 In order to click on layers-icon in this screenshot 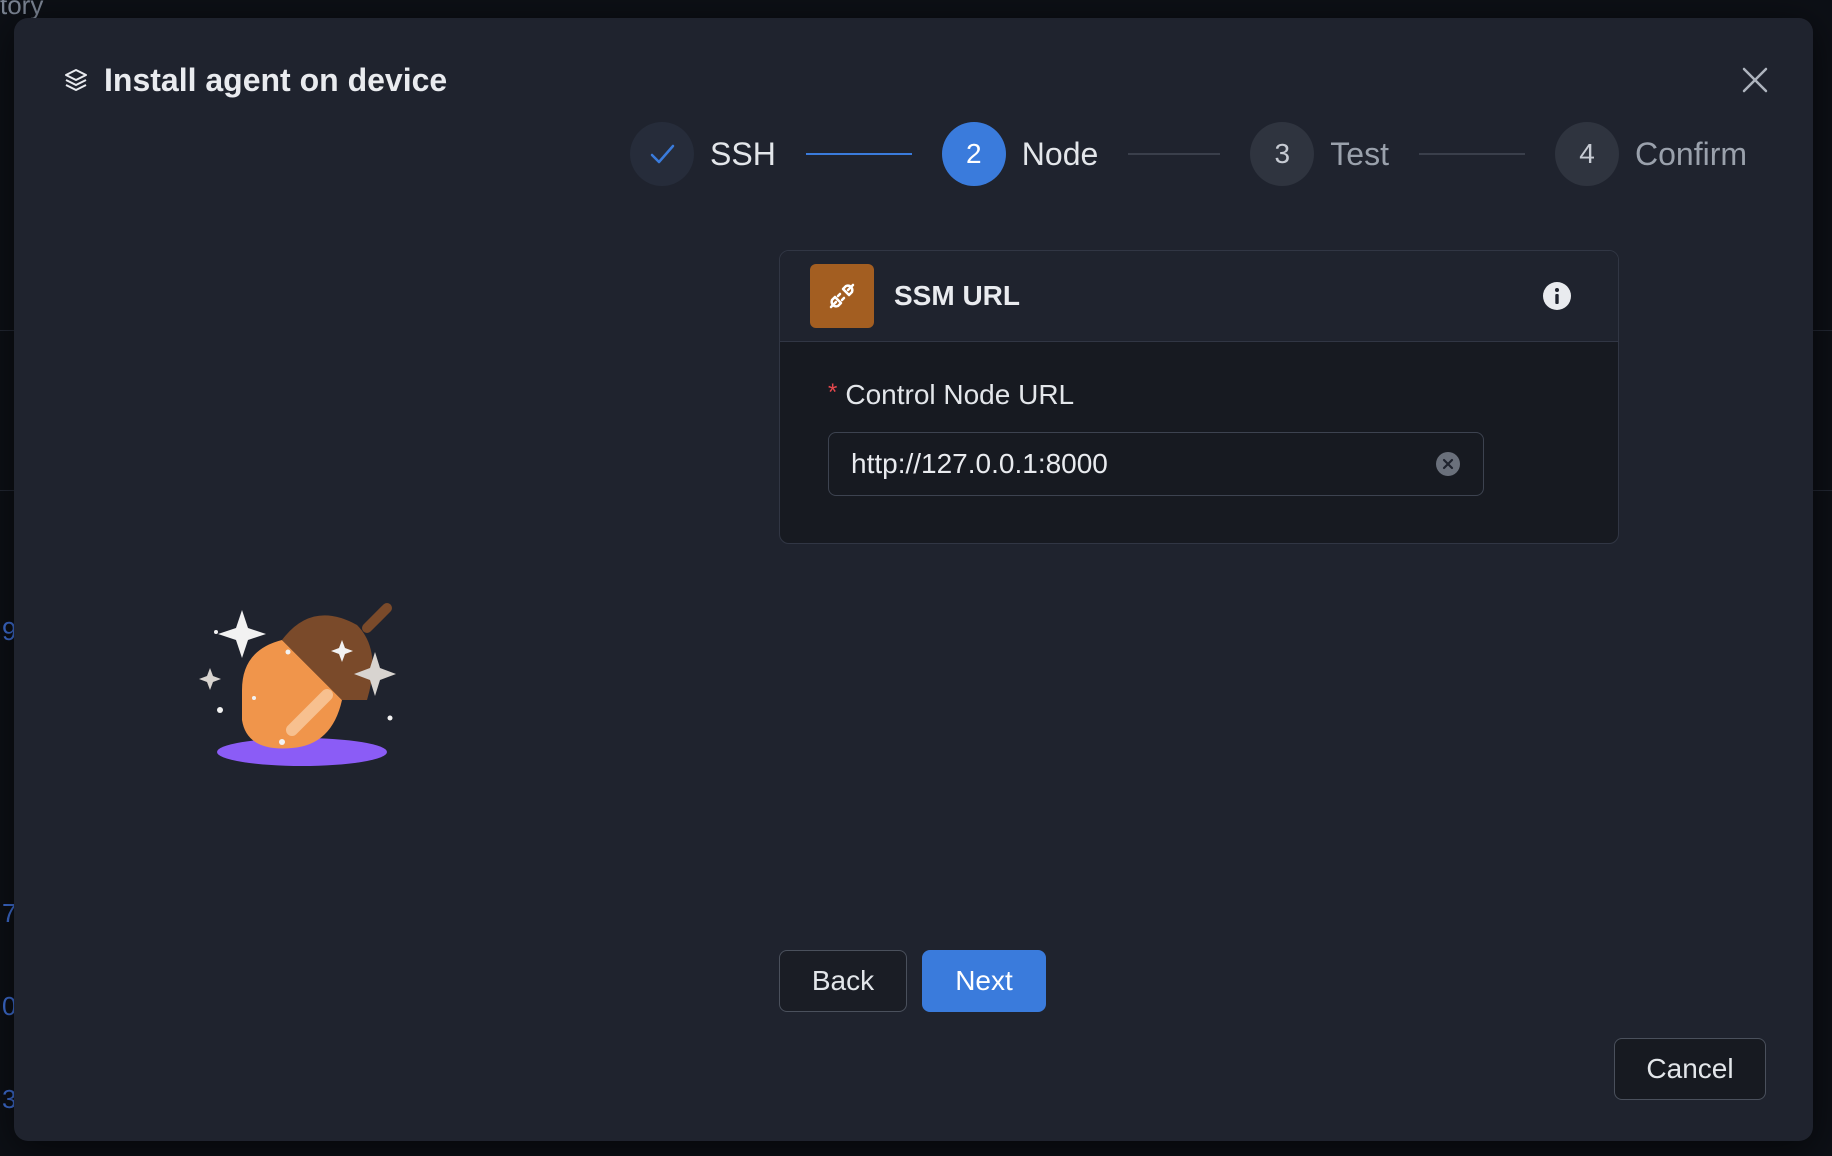, I will do `click(76, 81)`.